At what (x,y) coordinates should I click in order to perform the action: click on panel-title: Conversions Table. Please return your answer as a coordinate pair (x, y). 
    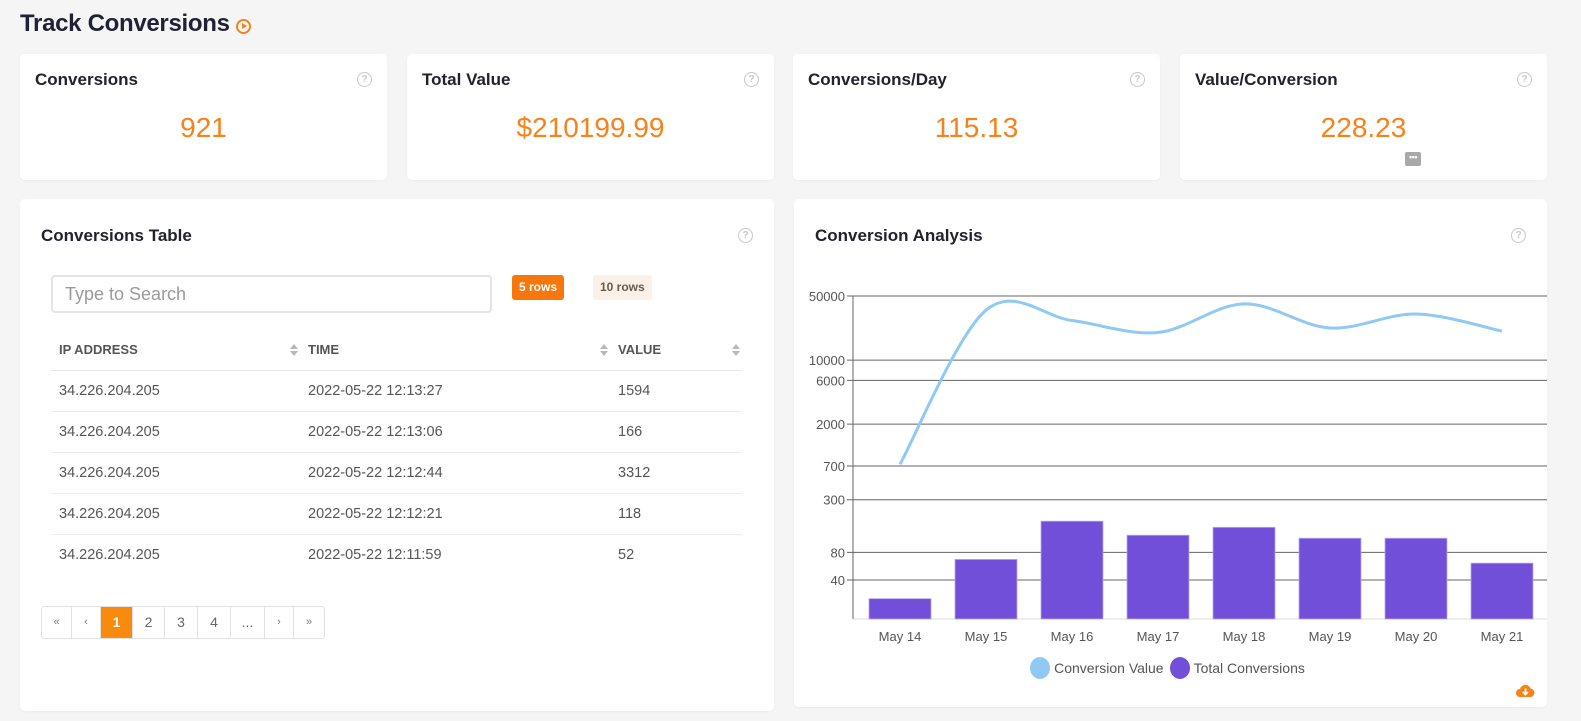
    Looking at the image, I should click on (116, 235).